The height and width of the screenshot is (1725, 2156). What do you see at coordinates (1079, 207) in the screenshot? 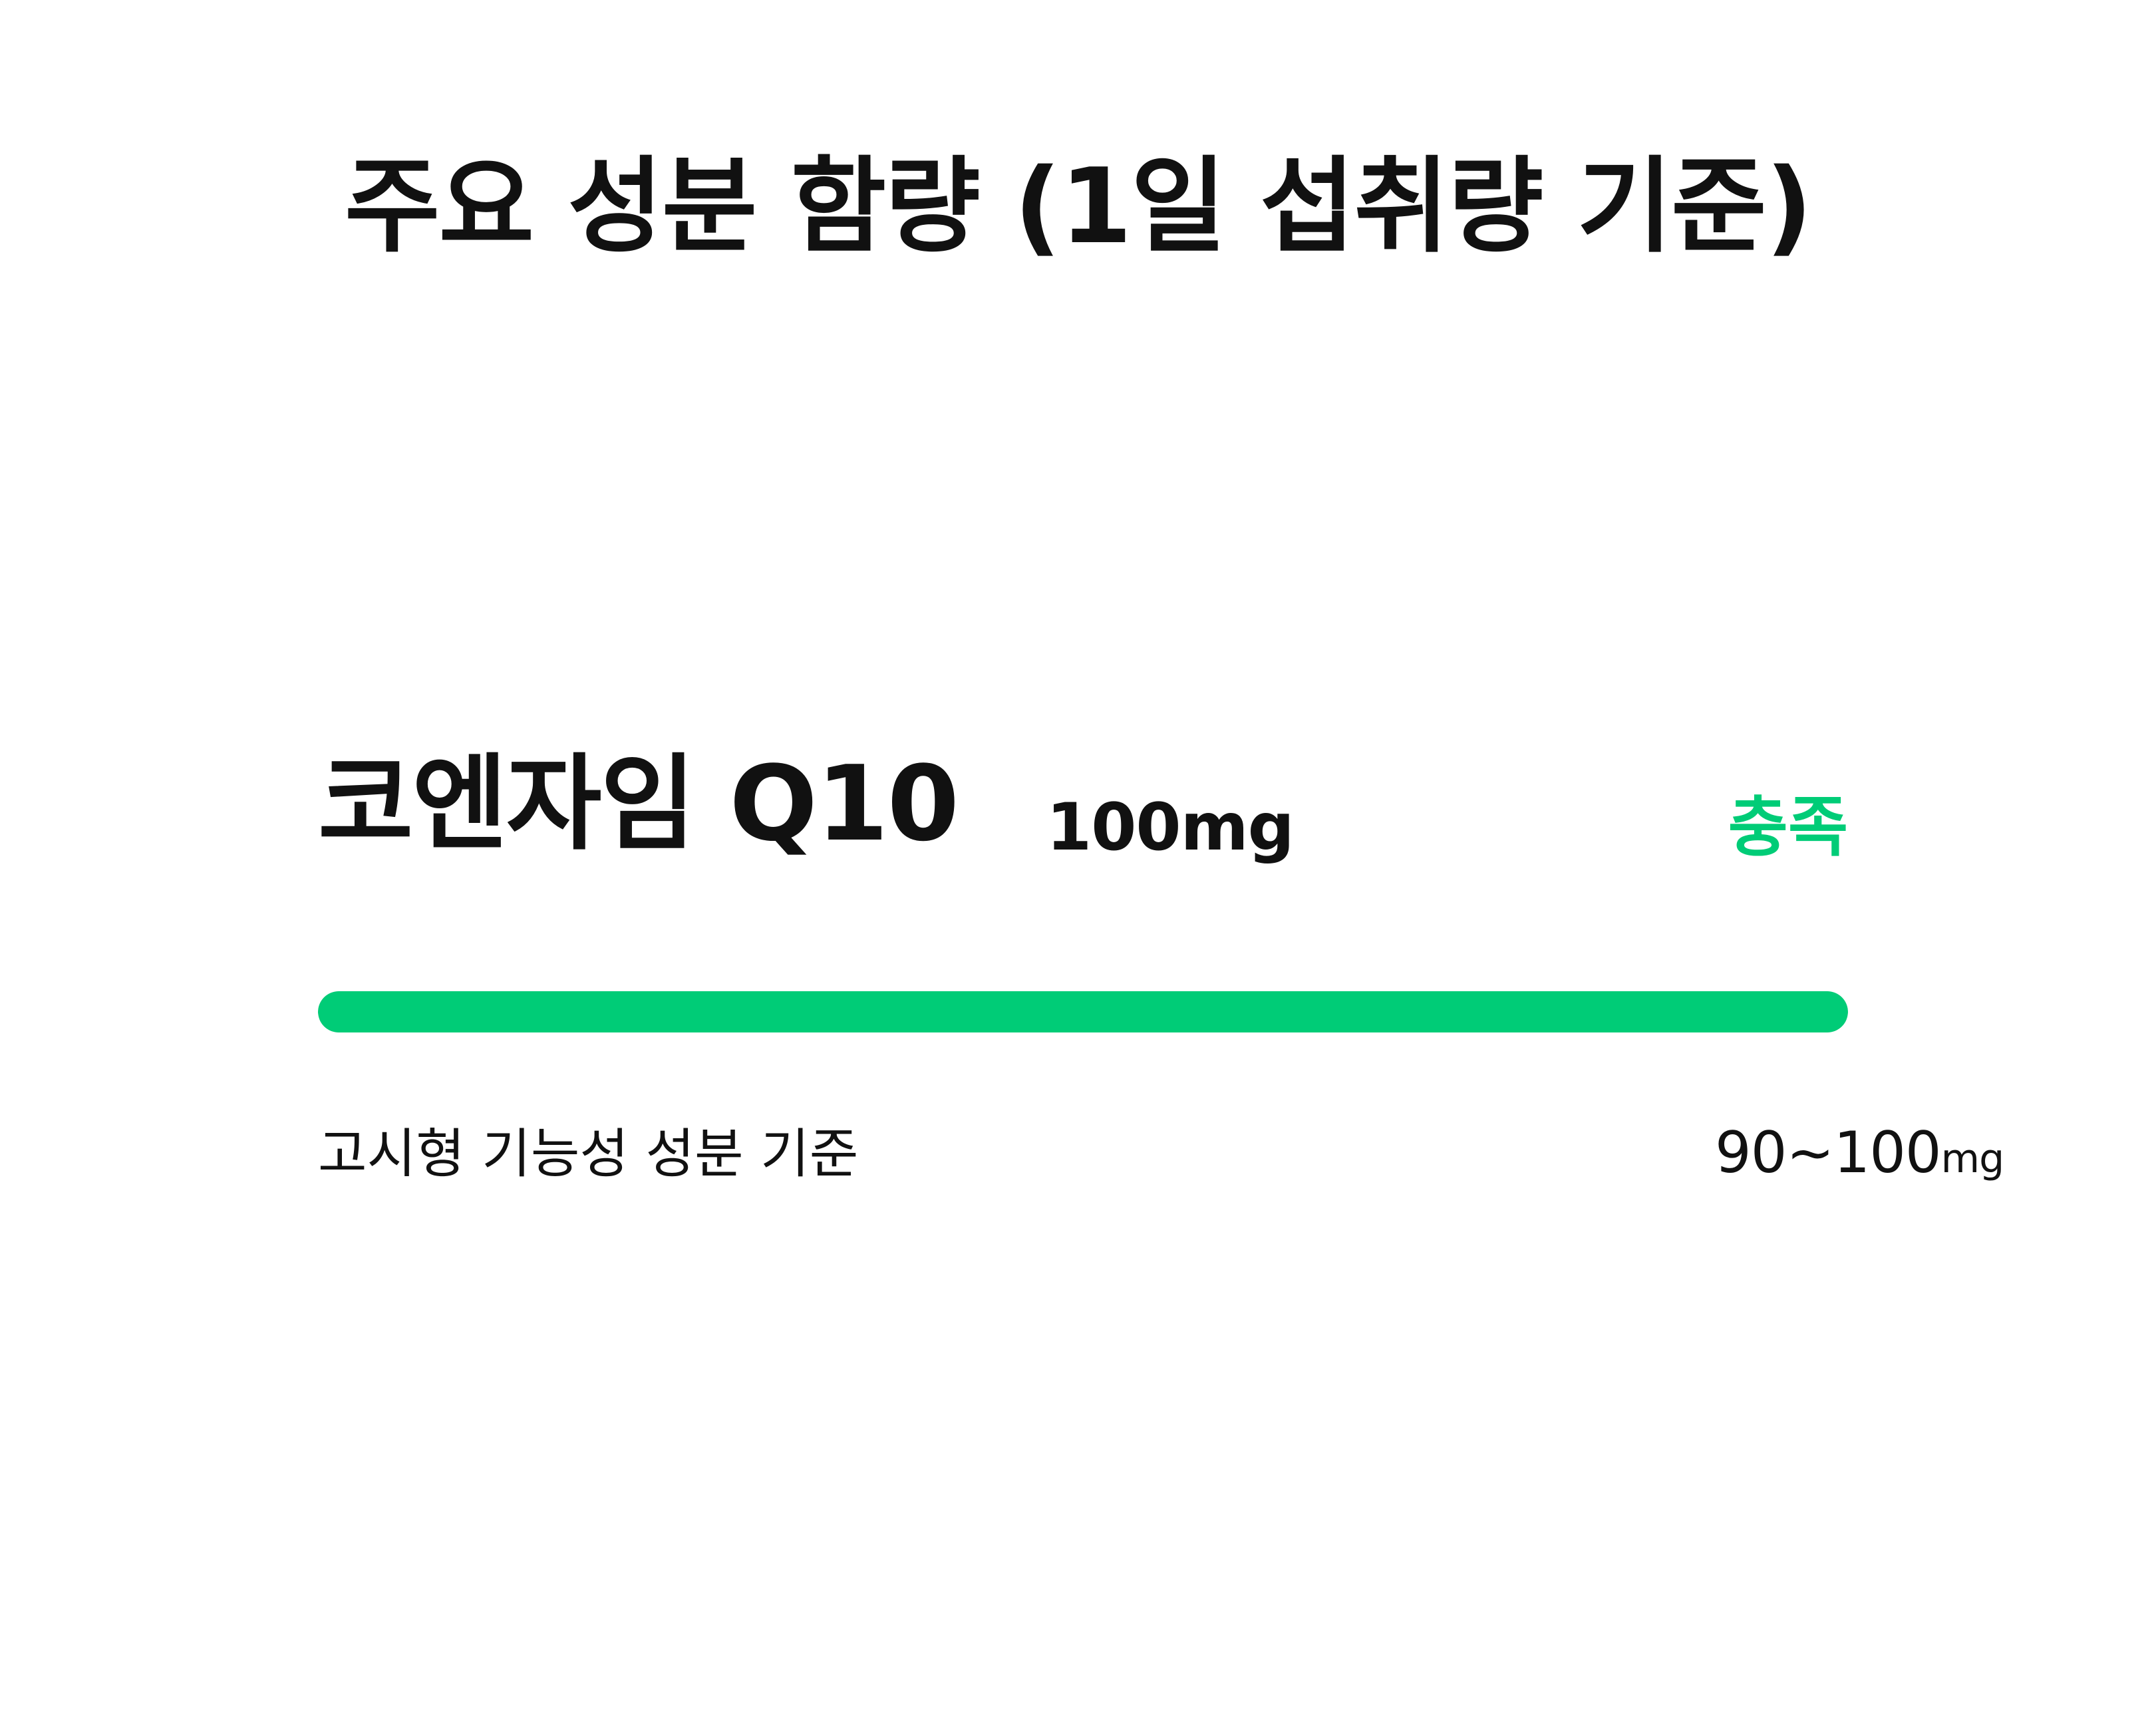
I see `page-title: 주요 성분 함량 (1일 섭취량 기준)` at bounding box center [1079, 207].